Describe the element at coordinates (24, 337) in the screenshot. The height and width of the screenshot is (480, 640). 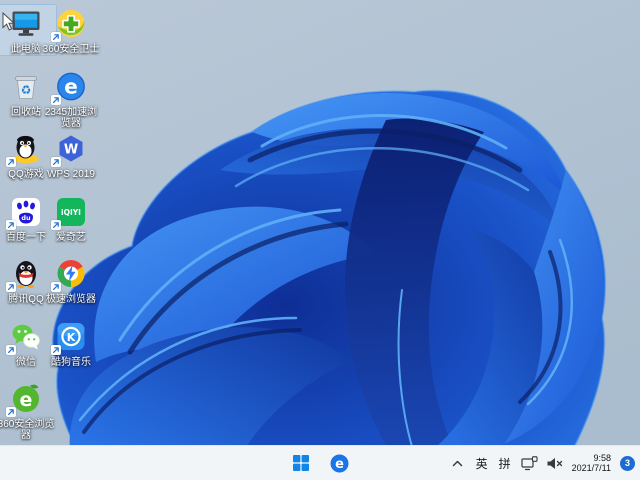
I see `wechat-icon` at that location.